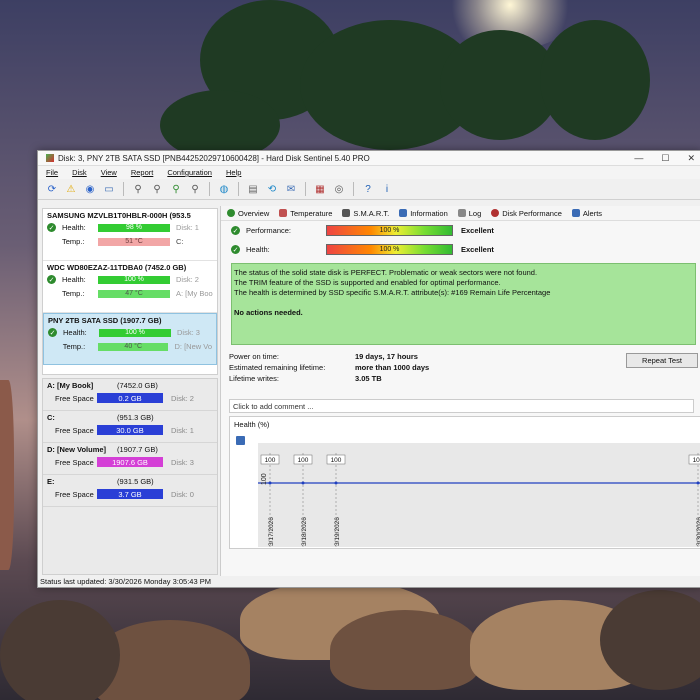 Image resolution: width=700 pixels, height=700 pixels. What do you see at coordinates (187, 279) in the screenshot?
I see `disk-ref: Disk: 2` at bounding box center [187, 279].